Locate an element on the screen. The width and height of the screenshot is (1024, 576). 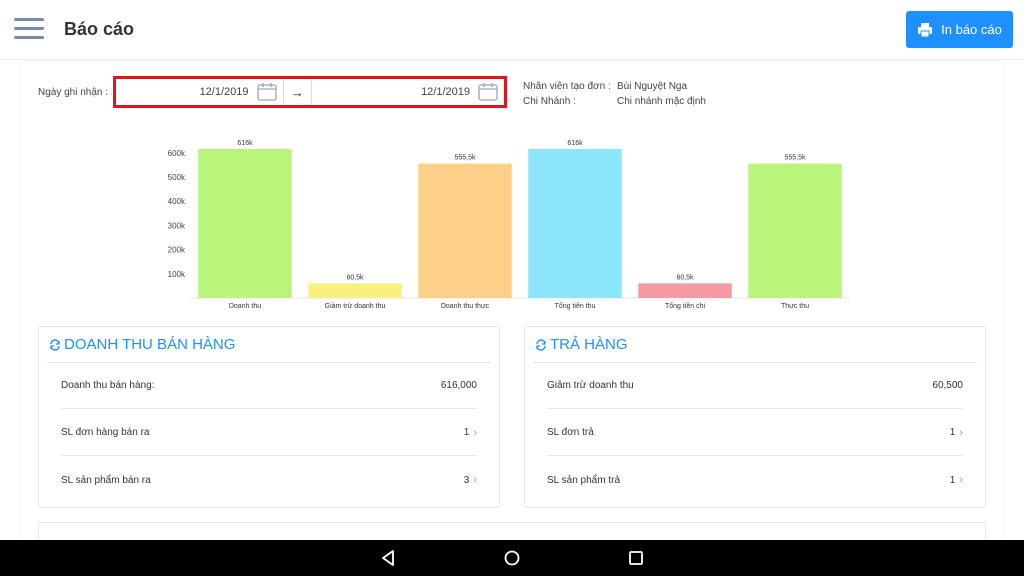
from-date-field: 12/1/2019 is located at coordinates (200, 92).